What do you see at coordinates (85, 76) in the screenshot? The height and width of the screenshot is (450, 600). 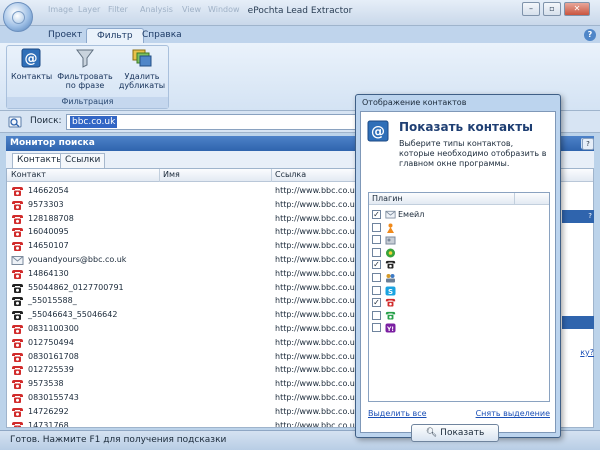 I see `filter-button-label-1: Фильтровать` at bounding box center [85, 76].